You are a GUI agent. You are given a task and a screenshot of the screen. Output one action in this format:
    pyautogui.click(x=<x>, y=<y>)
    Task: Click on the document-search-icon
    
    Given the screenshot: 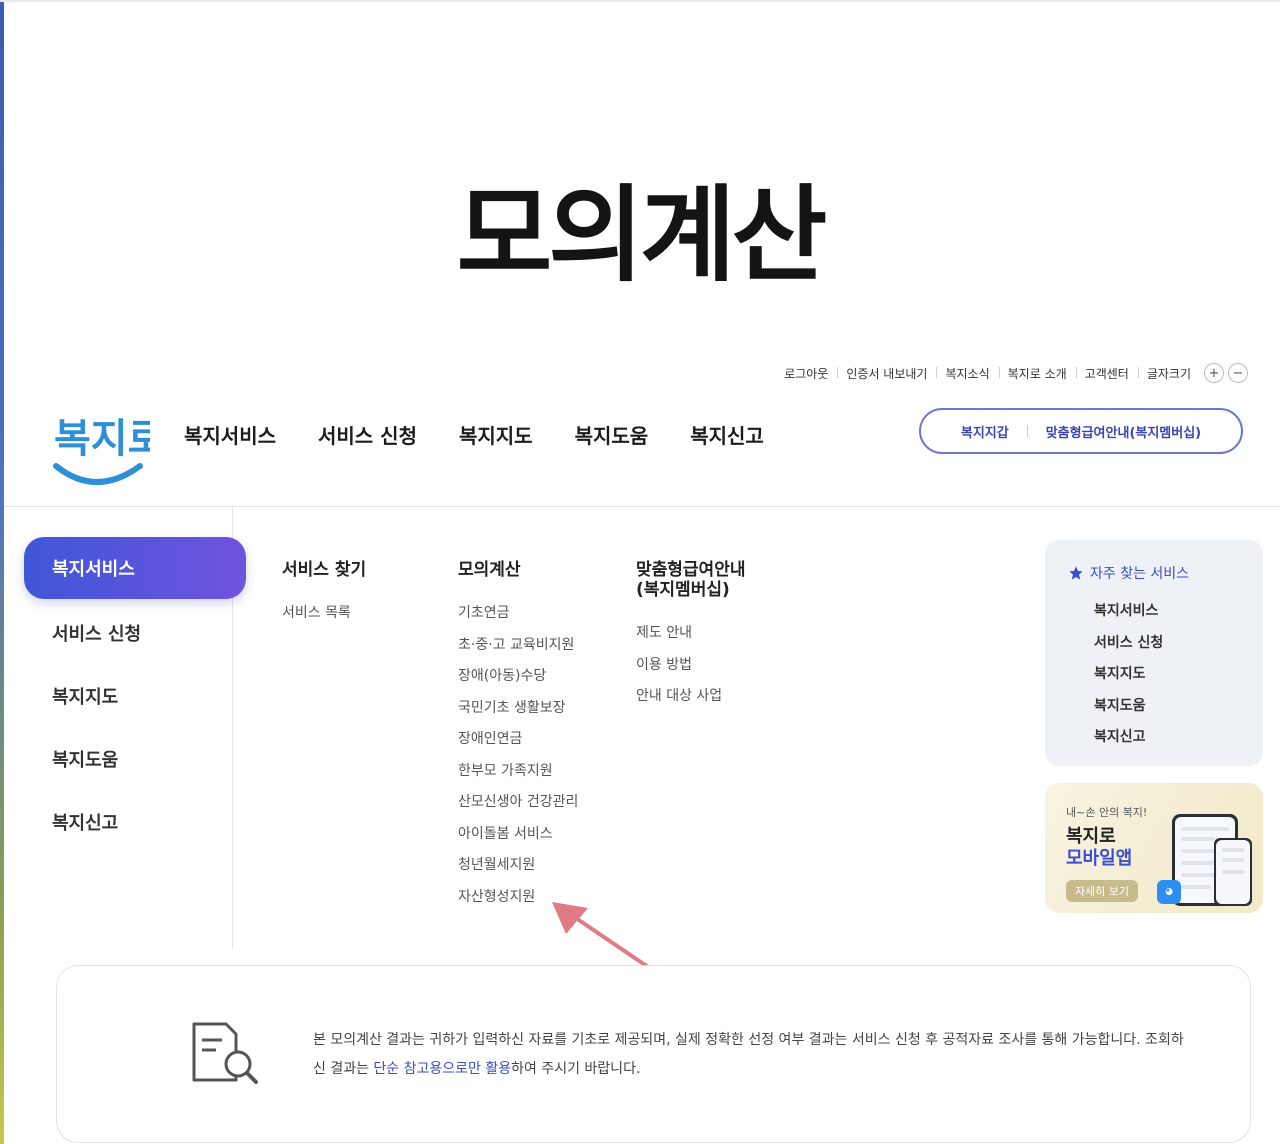 What is the action you would take?
    pyautogui.click(x=225, y=1053)
    